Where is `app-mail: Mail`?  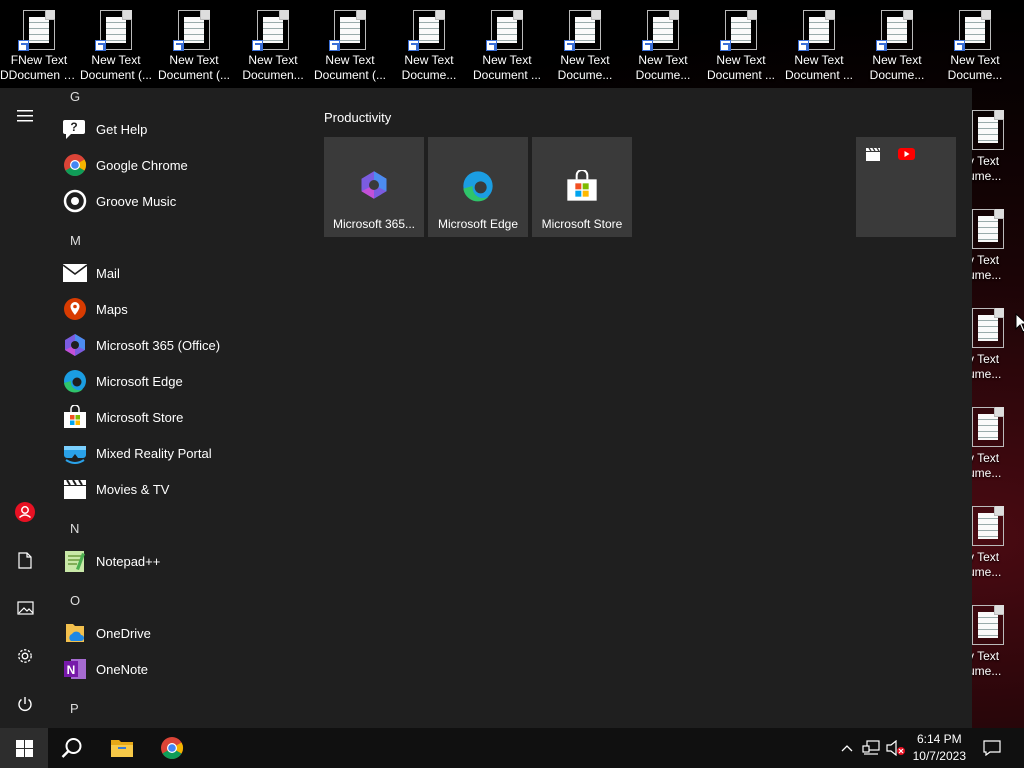 app-mail: Mail is located at coordinates (182, 273).